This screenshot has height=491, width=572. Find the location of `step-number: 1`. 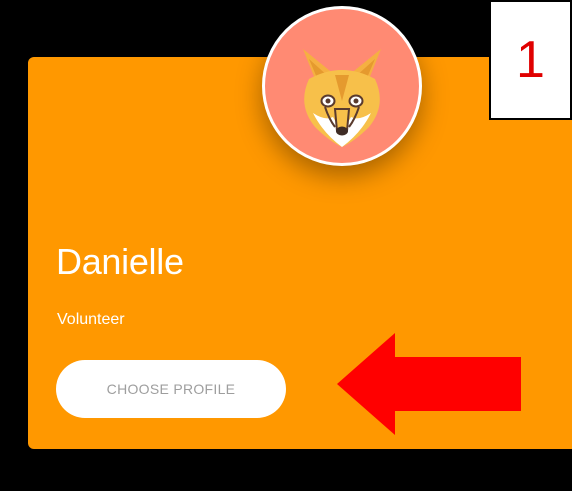

step-number: 1 is located at coordinates (530, 60).